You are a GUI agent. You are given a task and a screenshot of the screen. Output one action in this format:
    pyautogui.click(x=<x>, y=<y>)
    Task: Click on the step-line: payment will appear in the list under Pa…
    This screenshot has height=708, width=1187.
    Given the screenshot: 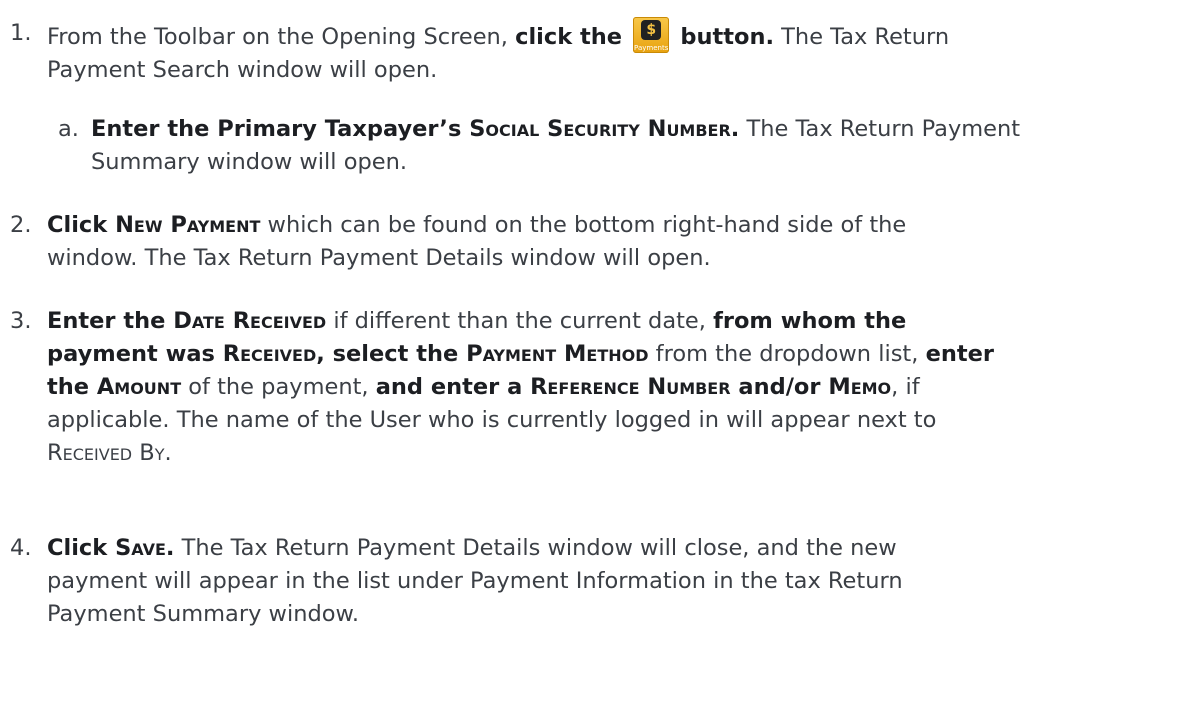 What is the action you would take?
    pyautogui.click(x=475, y=581)
    